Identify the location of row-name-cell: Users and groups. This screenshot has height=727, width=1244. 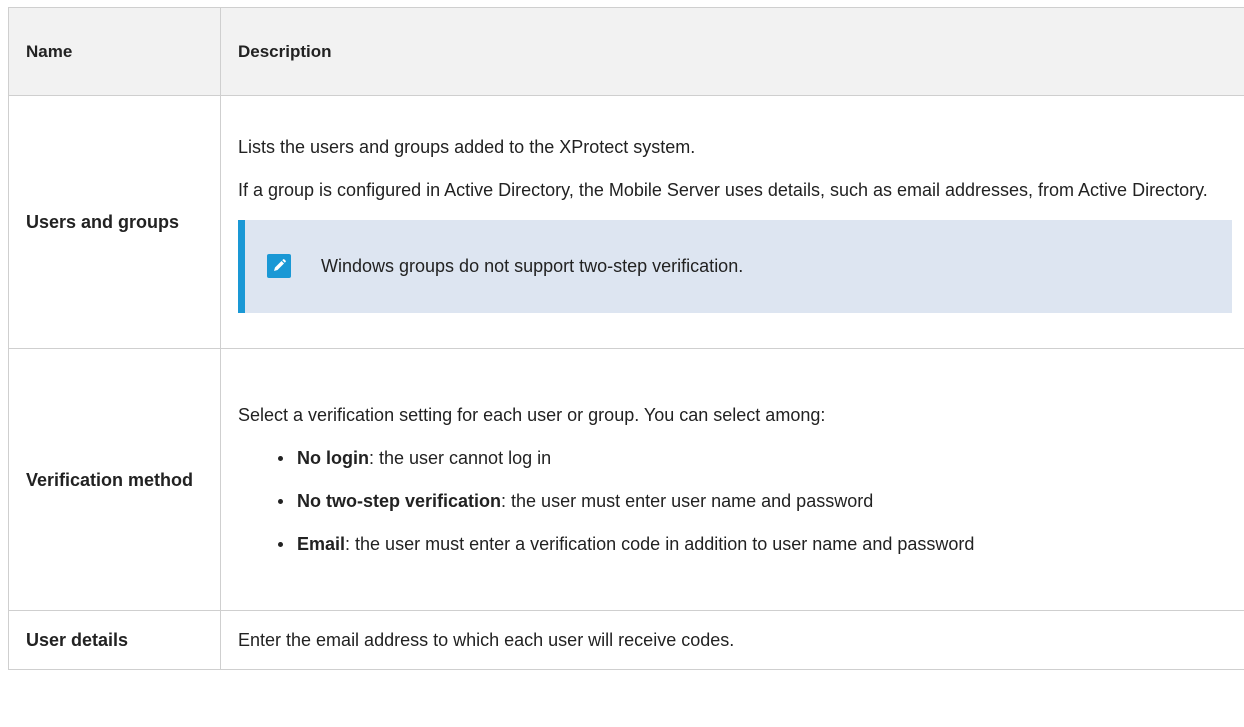
(114, 222).